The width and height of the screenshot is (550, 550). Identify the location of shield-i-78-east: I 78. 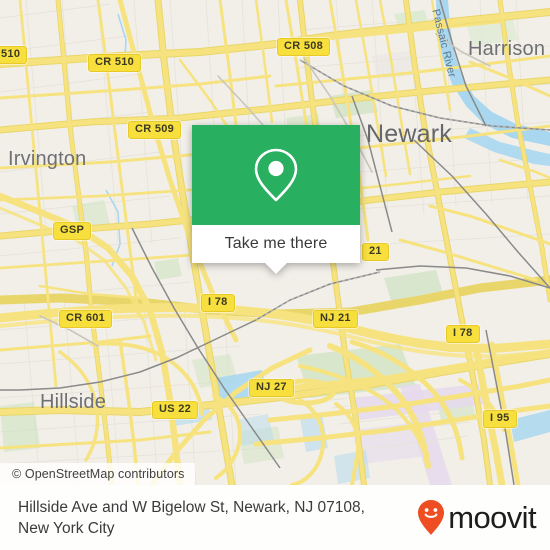
(463, 334).